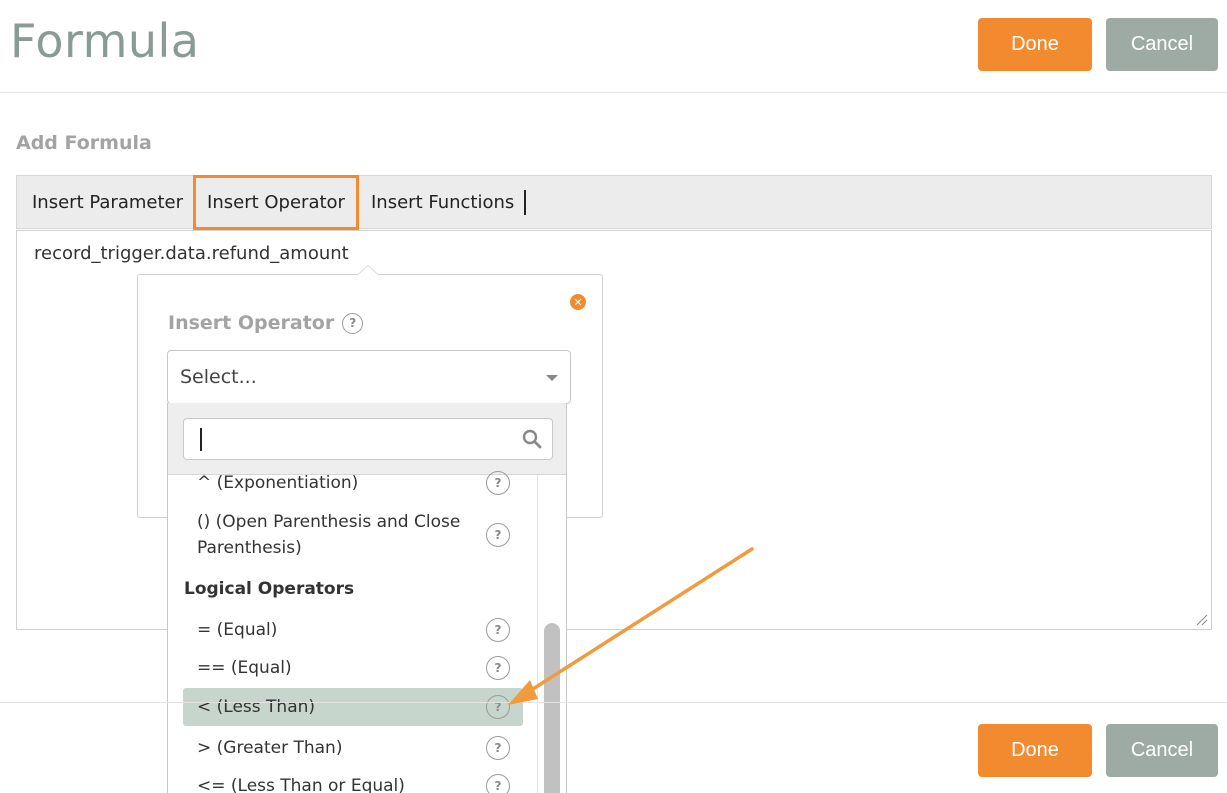  What do you see at coordinates (353, 707) in the screenshot?
I see `list-item-less-than: < (Less Than) ?` at bounding box center [353, 707].